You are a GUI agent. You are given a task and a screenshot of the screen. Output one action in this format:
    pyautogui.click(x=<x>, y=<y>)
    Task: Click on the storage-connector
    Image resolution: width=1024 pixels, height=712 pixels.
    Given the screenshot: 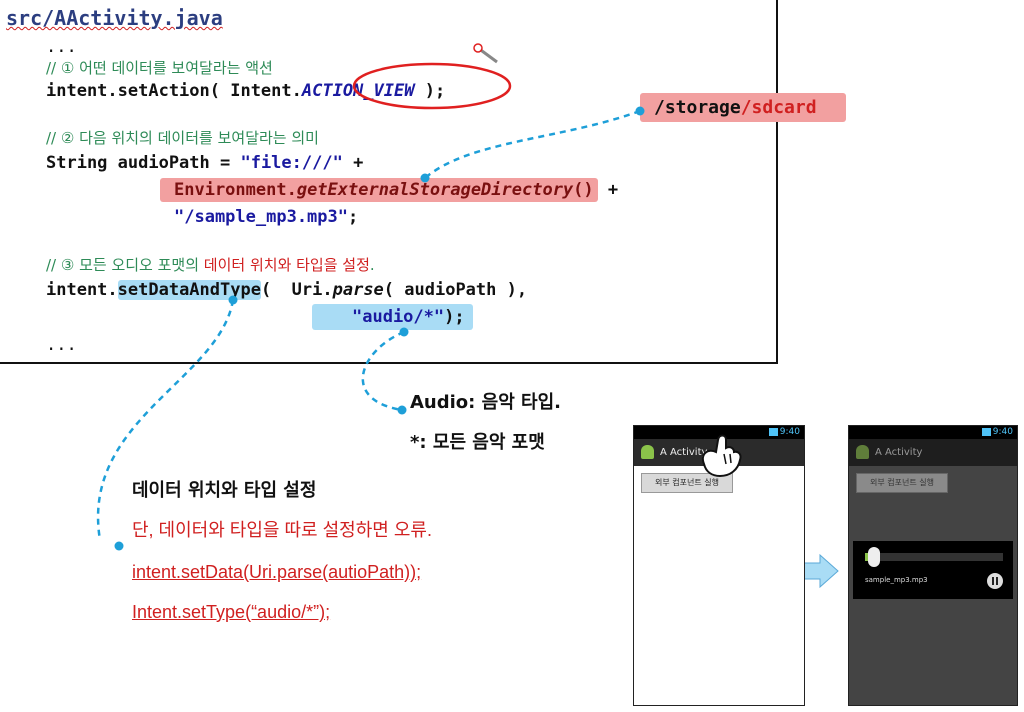 What is the action you would take?
    pyautogui.click(x=532, y=144)
    